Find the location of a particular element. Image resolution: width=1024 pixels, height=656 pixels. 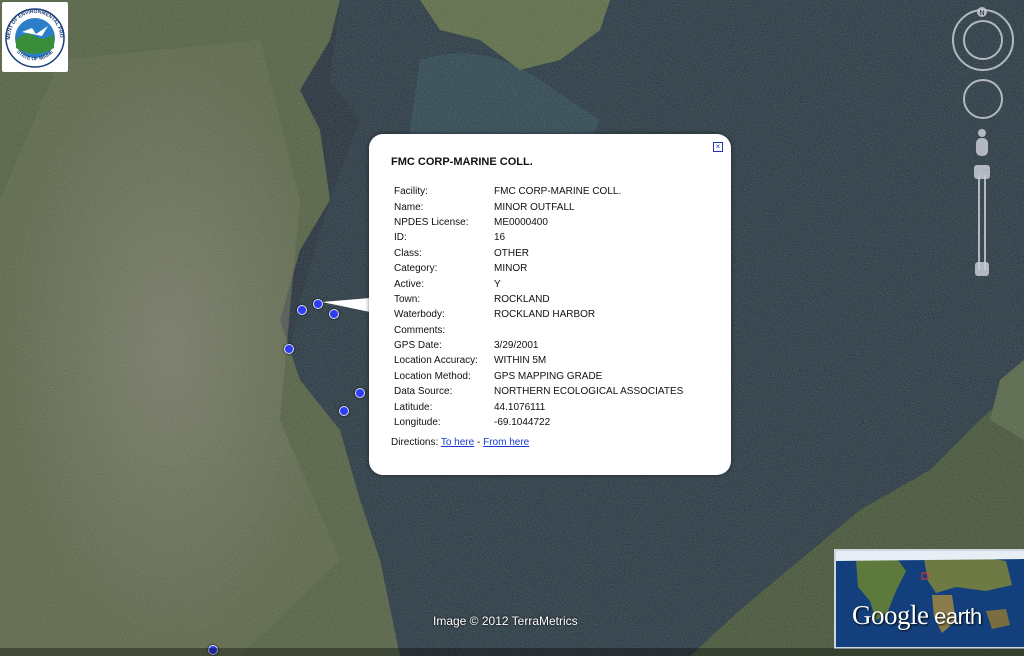

info-key: Location Method: is located at coordinates (432, 376).